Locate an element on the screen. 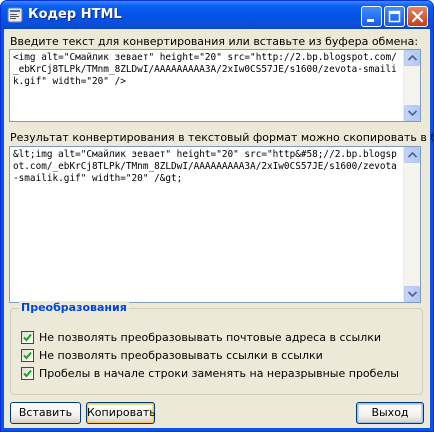 The image size is (434, 432). maximize-icon is located at coordinates (394, 16).